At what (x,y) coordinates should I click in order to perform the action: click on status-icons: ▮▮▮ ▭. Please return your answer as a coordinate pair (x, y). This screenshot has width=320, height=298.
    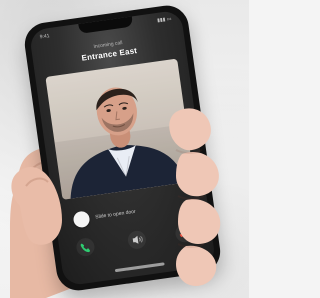
    Looking at the image, I should click on (164, 19).